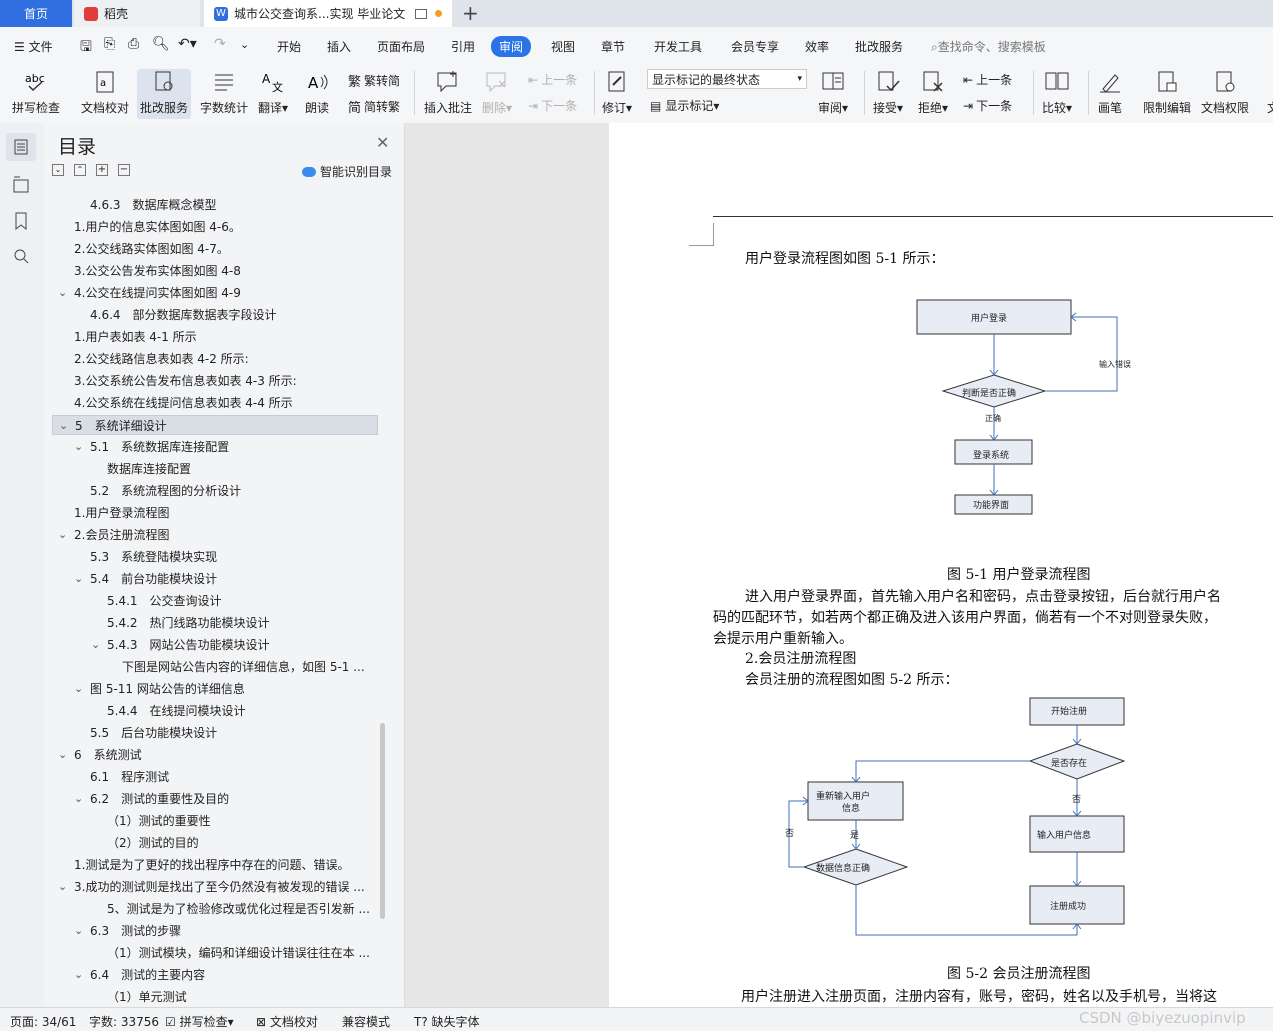  What do you see at coordinates (133, 44) in the screenshot?
I see `print-icon: ⎙` at bounding box center [133, 44].